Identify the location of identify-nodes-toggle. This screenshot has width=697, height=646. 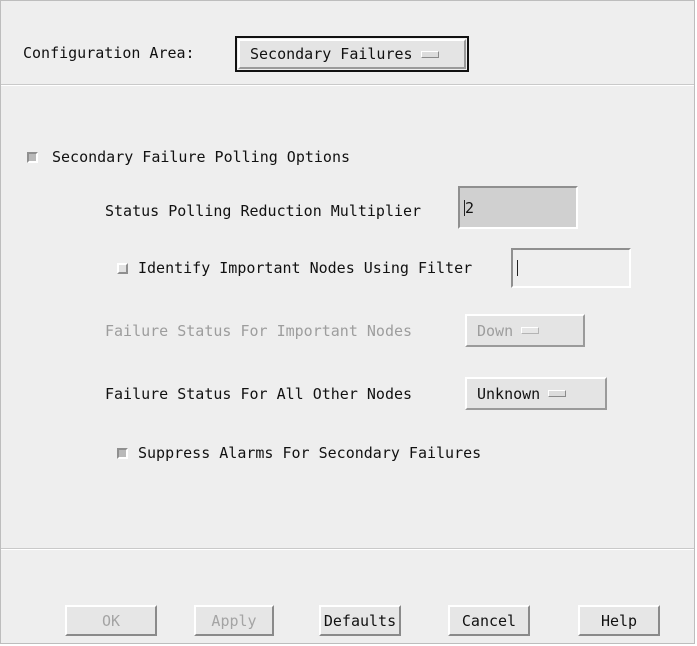
(122, 268).